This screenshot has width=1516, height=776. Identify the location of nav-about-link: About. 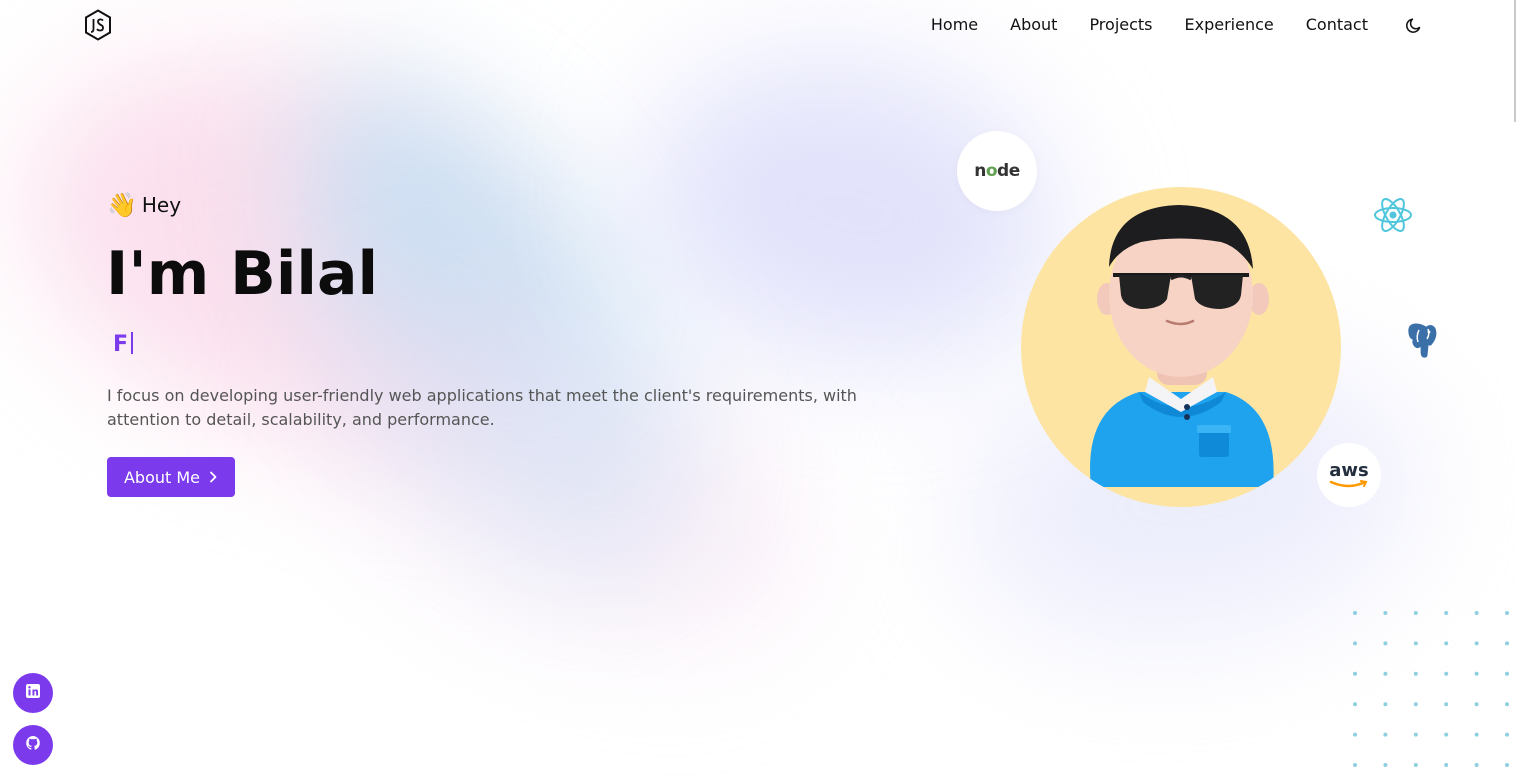
(1033, 25).